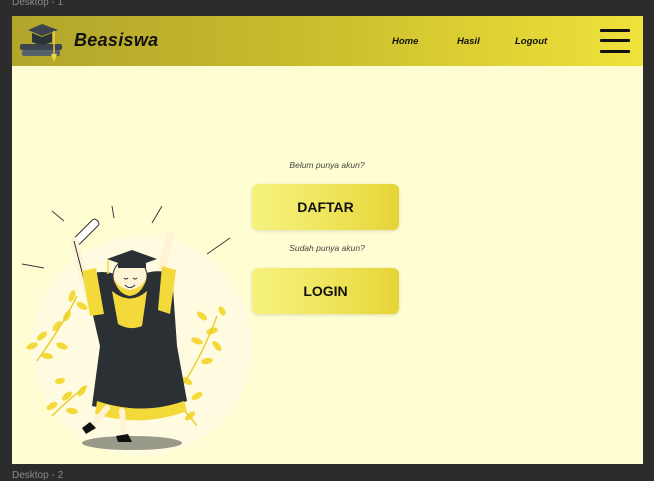 Image resolution: width=654 pixels, height=481 pixels. Describe the element at coordinates (327, 248) in the screenshot. I see `login-hint: Sudah punya akun?` at that location.